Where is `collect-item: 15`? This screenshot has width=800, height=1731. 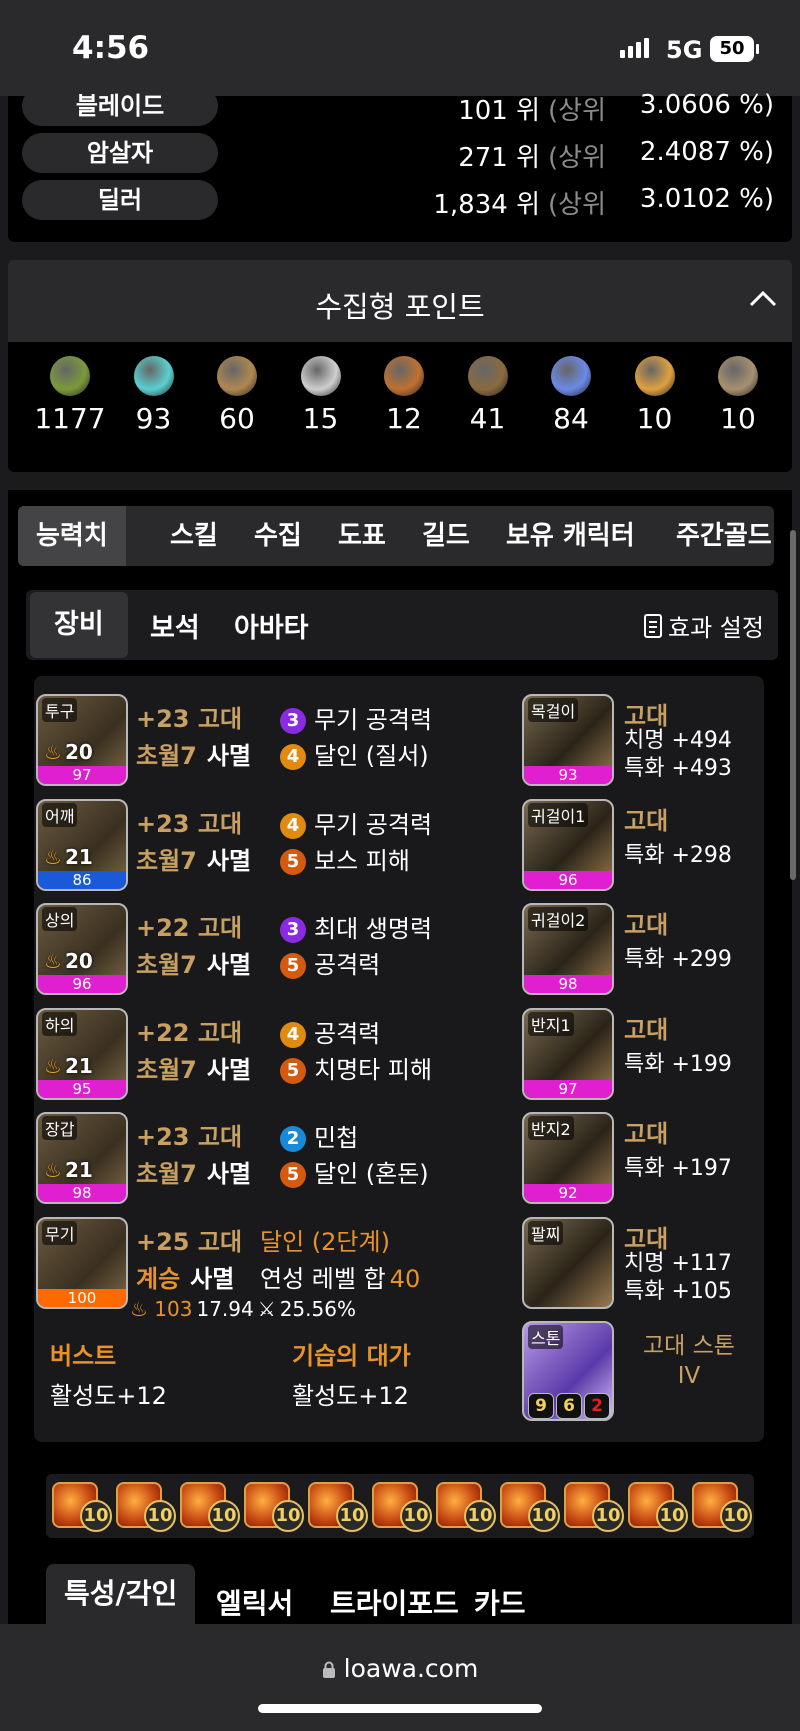 collect-item: 15 is located at coordinates (321, 388).